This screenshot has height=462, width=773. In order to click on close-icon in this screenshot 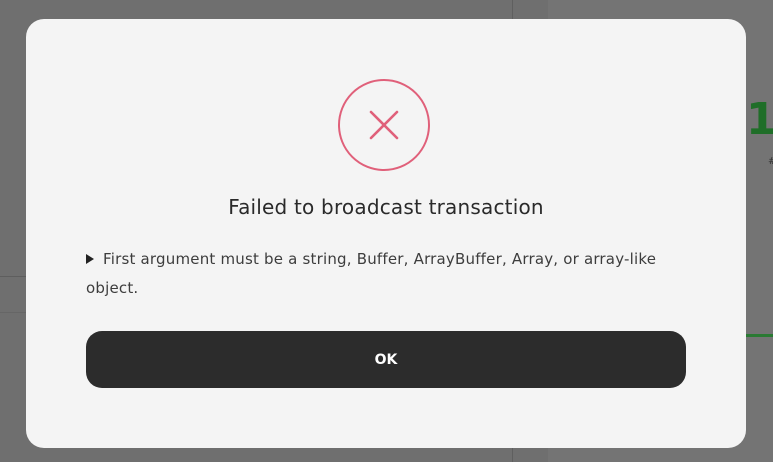, I will do `click(384, 125)`.